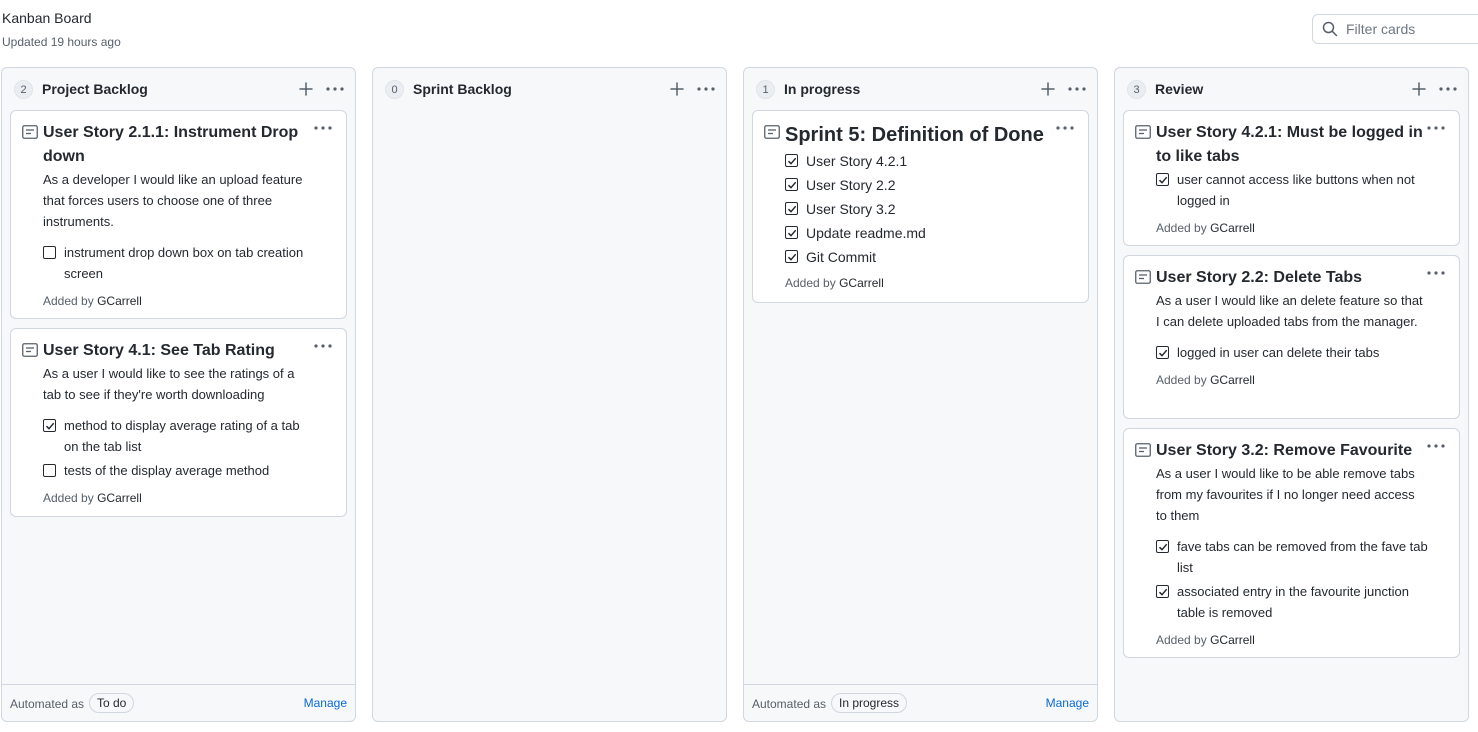  I want to click on automation-status-badge: In progress, so click(869, 703).